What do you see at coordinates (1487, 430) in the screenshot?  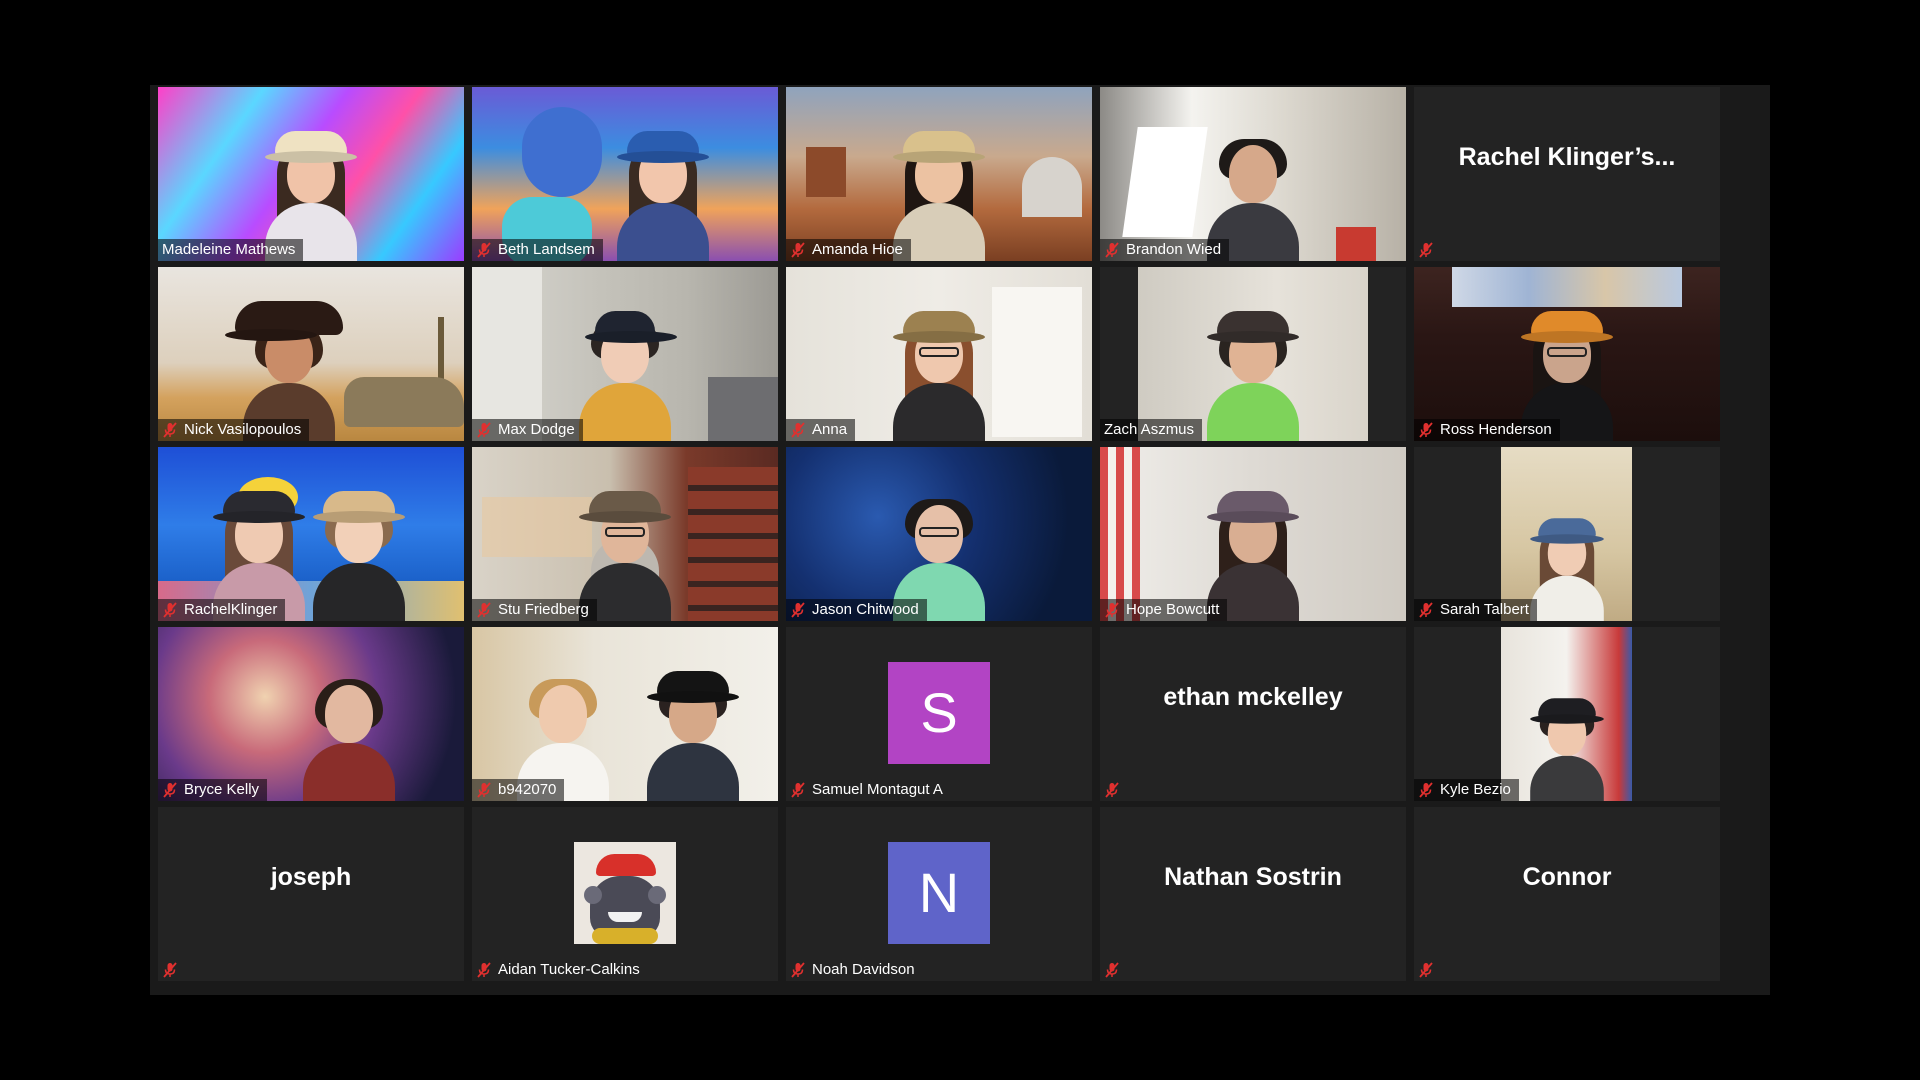 I see `participant-name-label: Ross Henderson` at bounding box center [1487, 430].